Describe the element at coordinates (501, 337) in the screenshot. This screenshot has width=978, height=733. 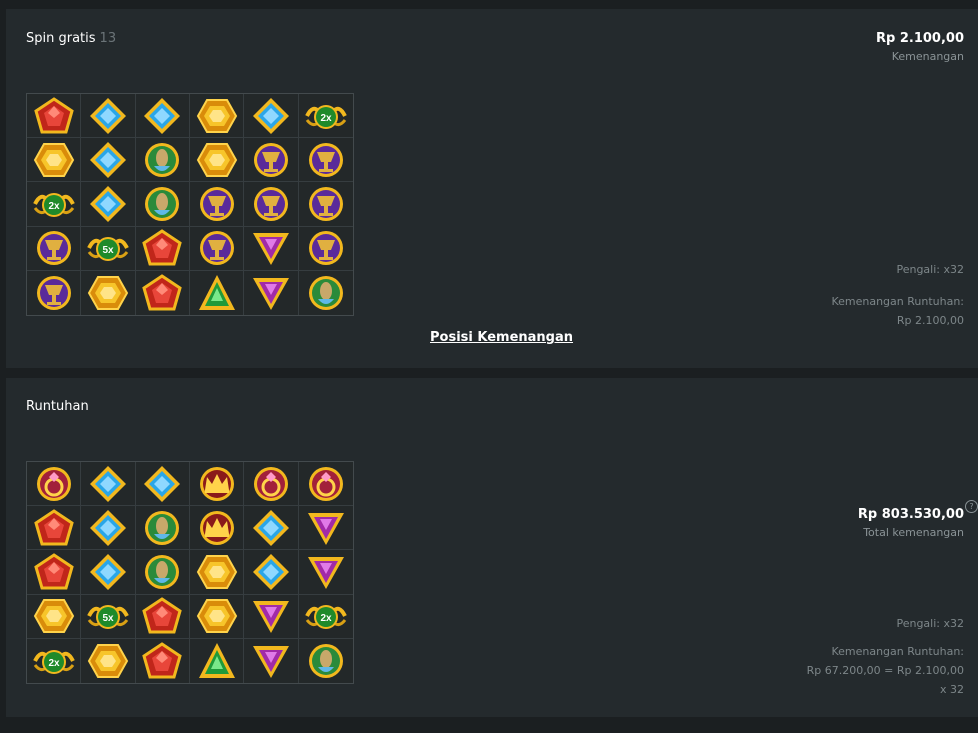
I see `winning-positions-link: Posisi Kemenangan` at that location.